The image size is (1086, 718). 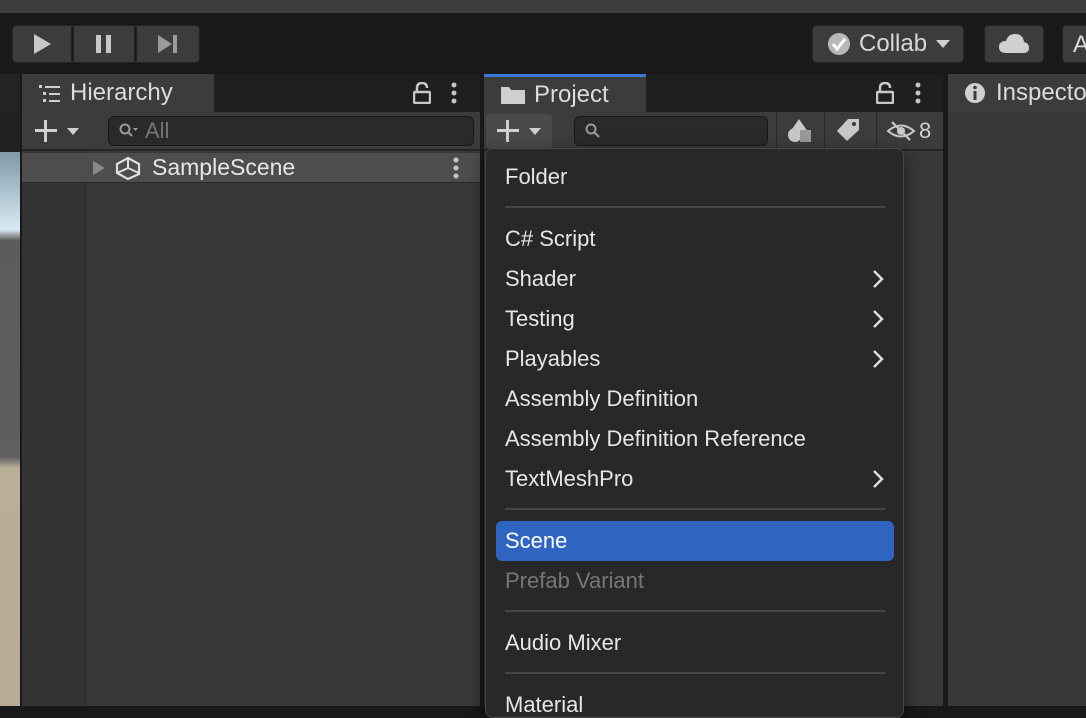 I want to click on project-create-button, so click(x=519, y=131).